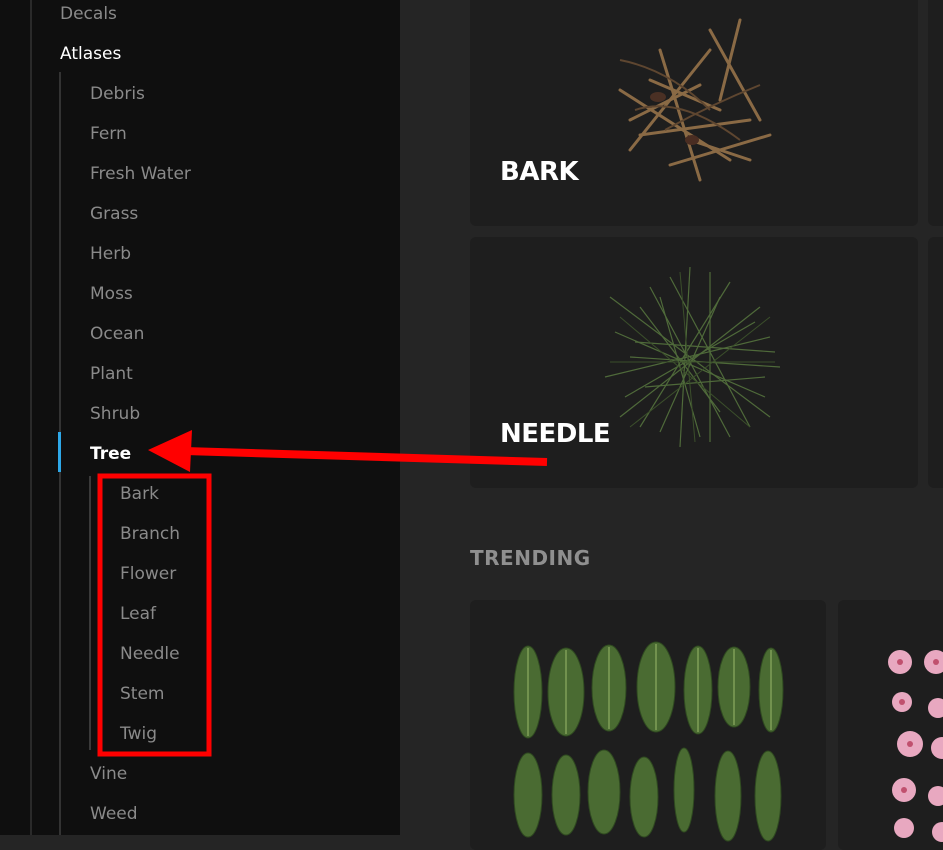 The image size is (943, 850). Describe the element at coordinates (115, 414) in the screenshot. I see `sidebar-item-shrub: Shrub` at that location.